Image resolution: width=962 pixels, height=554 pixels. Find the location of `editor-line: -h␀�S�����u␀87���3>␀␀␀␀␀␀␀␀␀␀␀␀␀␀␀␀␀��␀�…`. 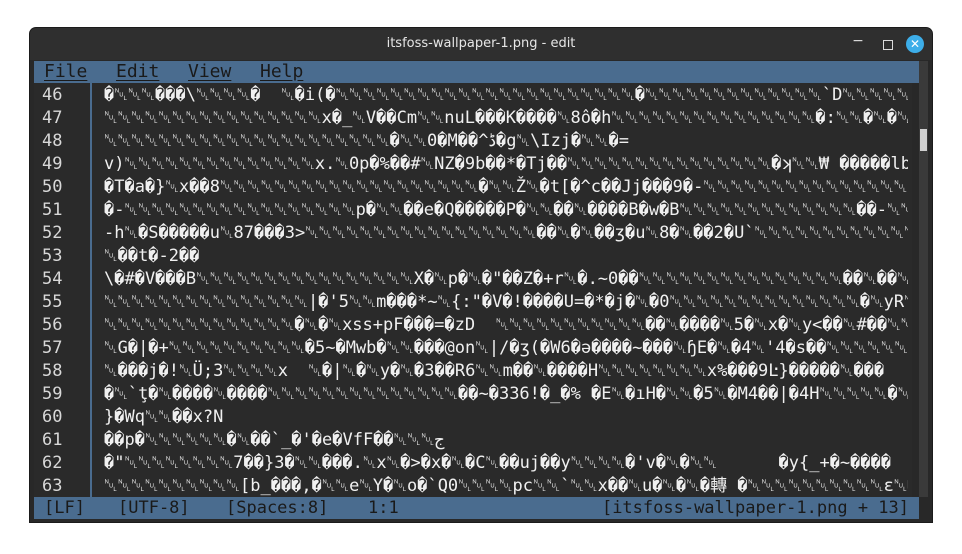

editor-line: -h␀�S�����u␀87���3>␀␀␀␀␀␀␀␀␀␀␀␀␀␀␀␀␀��␀�… is located at coordinates (506, 233).